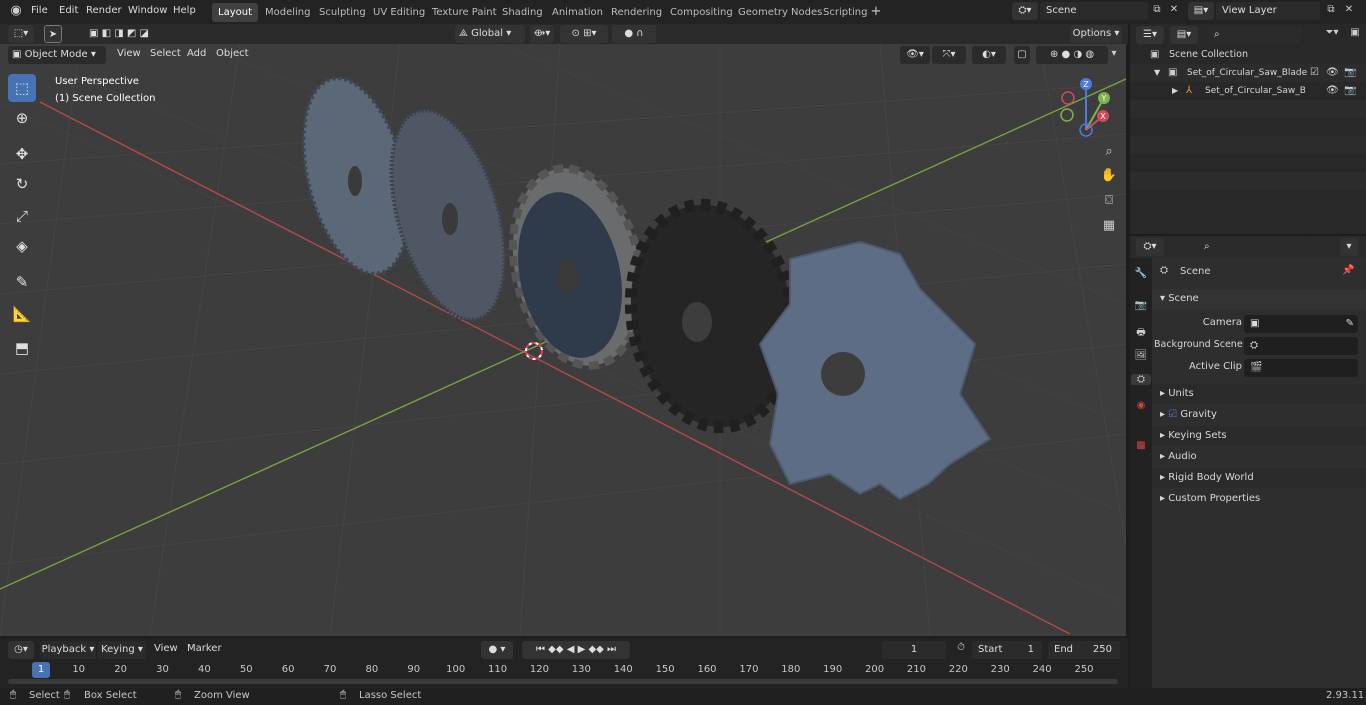  What do you see at coordinates (147, 12) in the screenshot?
I see `menu-window: Window` at bounding box center [147, 12].